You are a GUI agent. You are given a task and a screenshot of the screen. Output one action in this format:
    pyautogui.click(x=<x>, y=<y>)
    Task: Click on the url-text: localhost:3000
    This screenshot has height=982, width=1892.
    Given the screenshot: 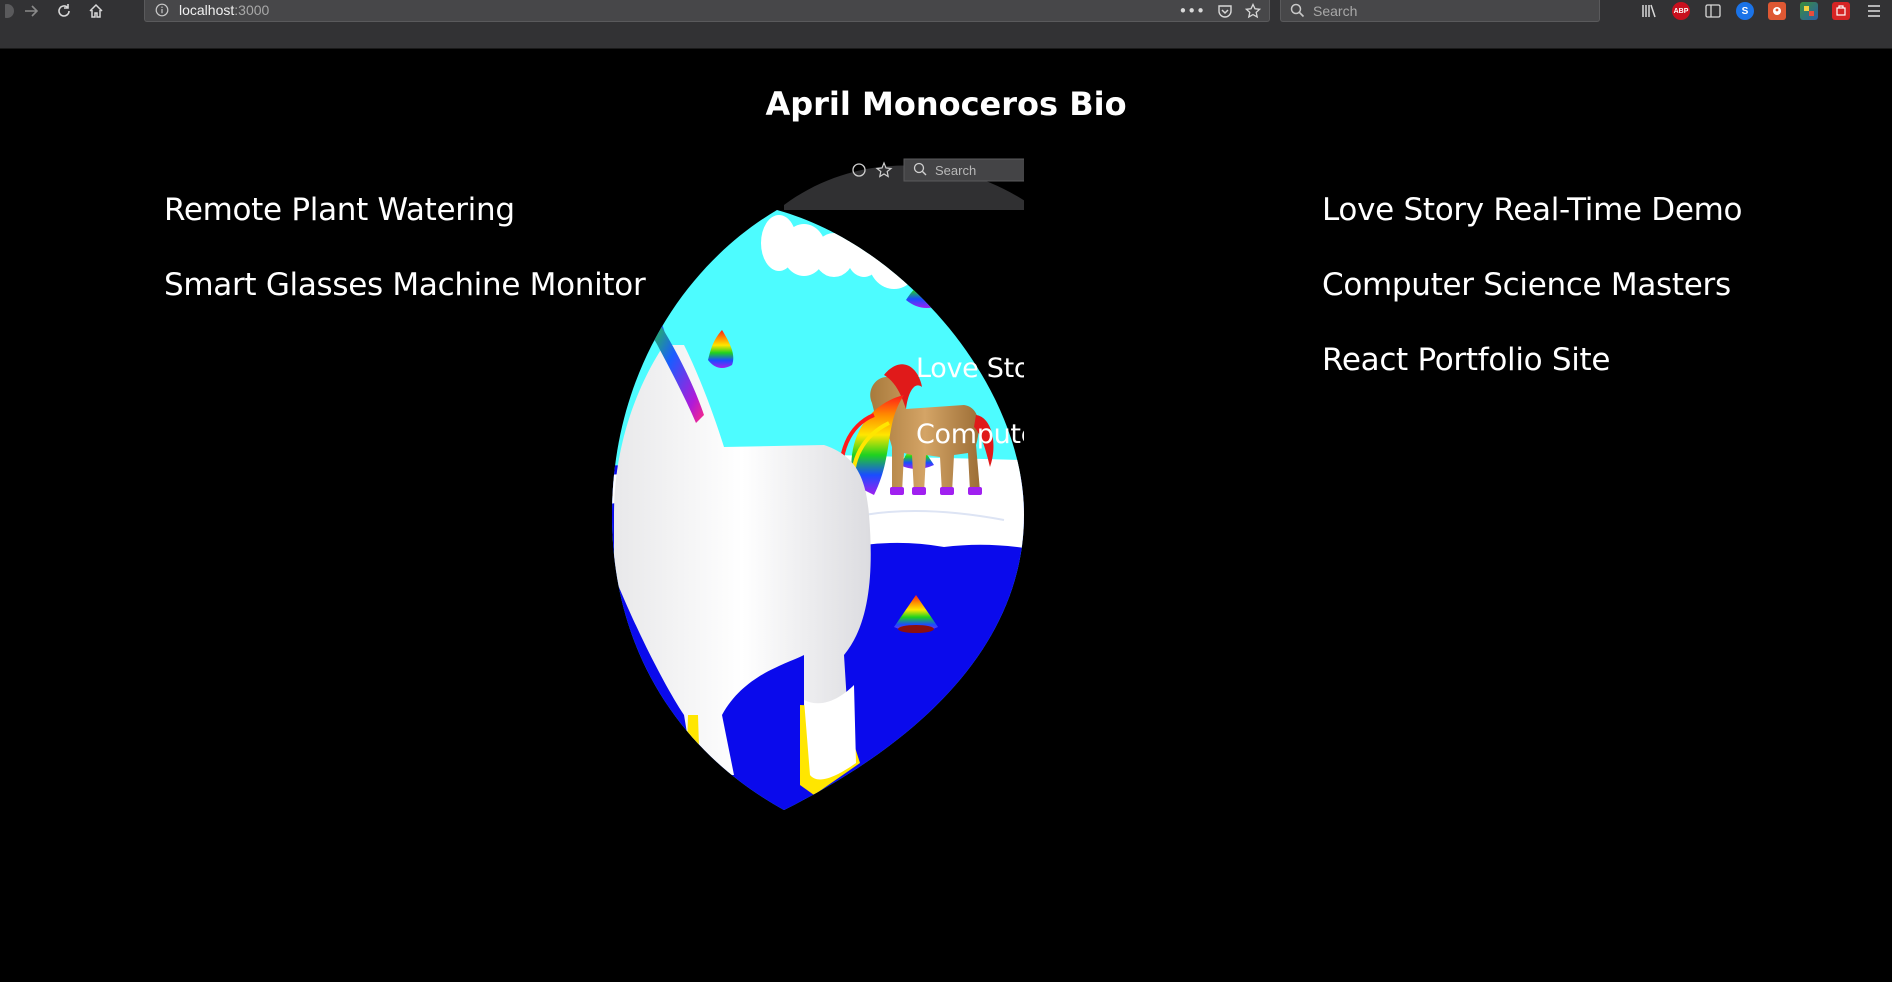 What is the action you would take?
    pyautogui.click(x=224, y=10)
    